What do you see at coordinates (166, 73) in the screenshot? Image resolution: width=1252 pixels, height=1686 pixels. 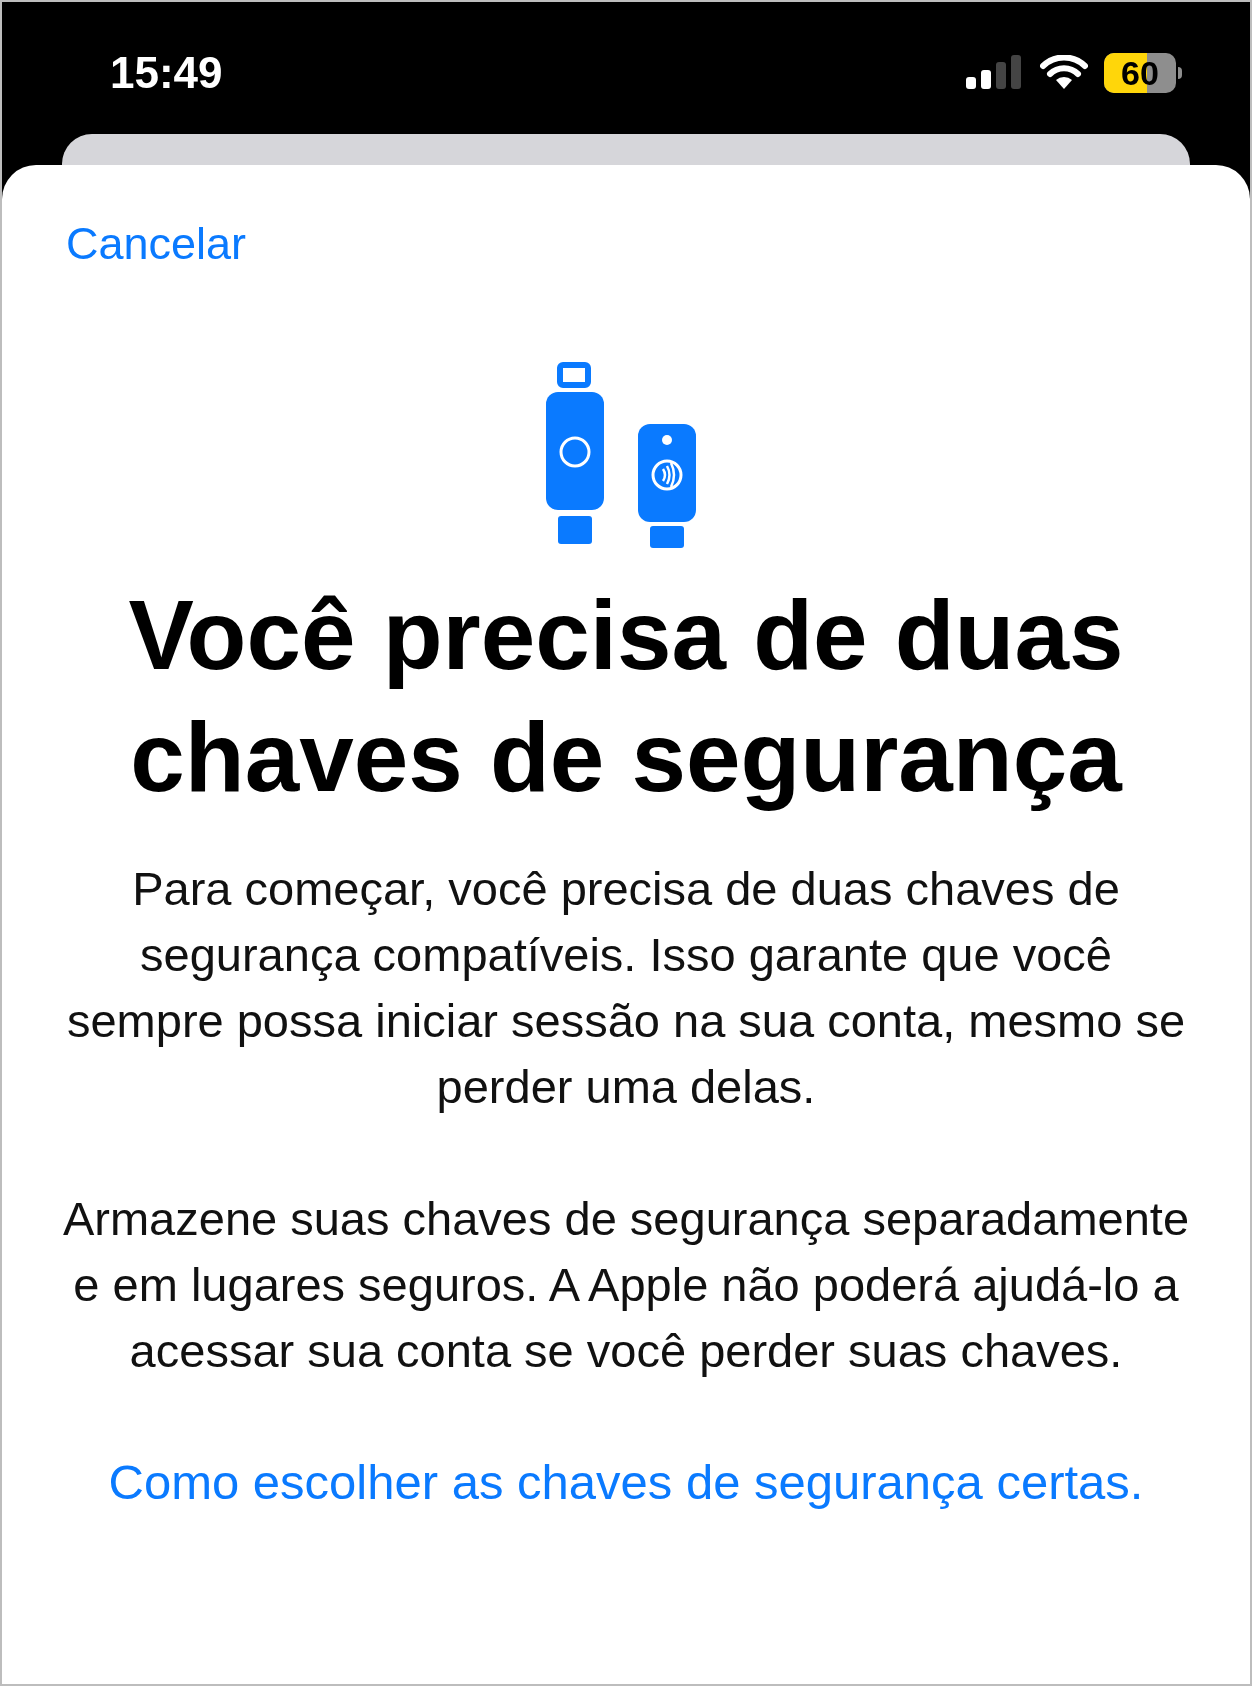 I see `status-time: 15:49` at bounding box center [166, 73].